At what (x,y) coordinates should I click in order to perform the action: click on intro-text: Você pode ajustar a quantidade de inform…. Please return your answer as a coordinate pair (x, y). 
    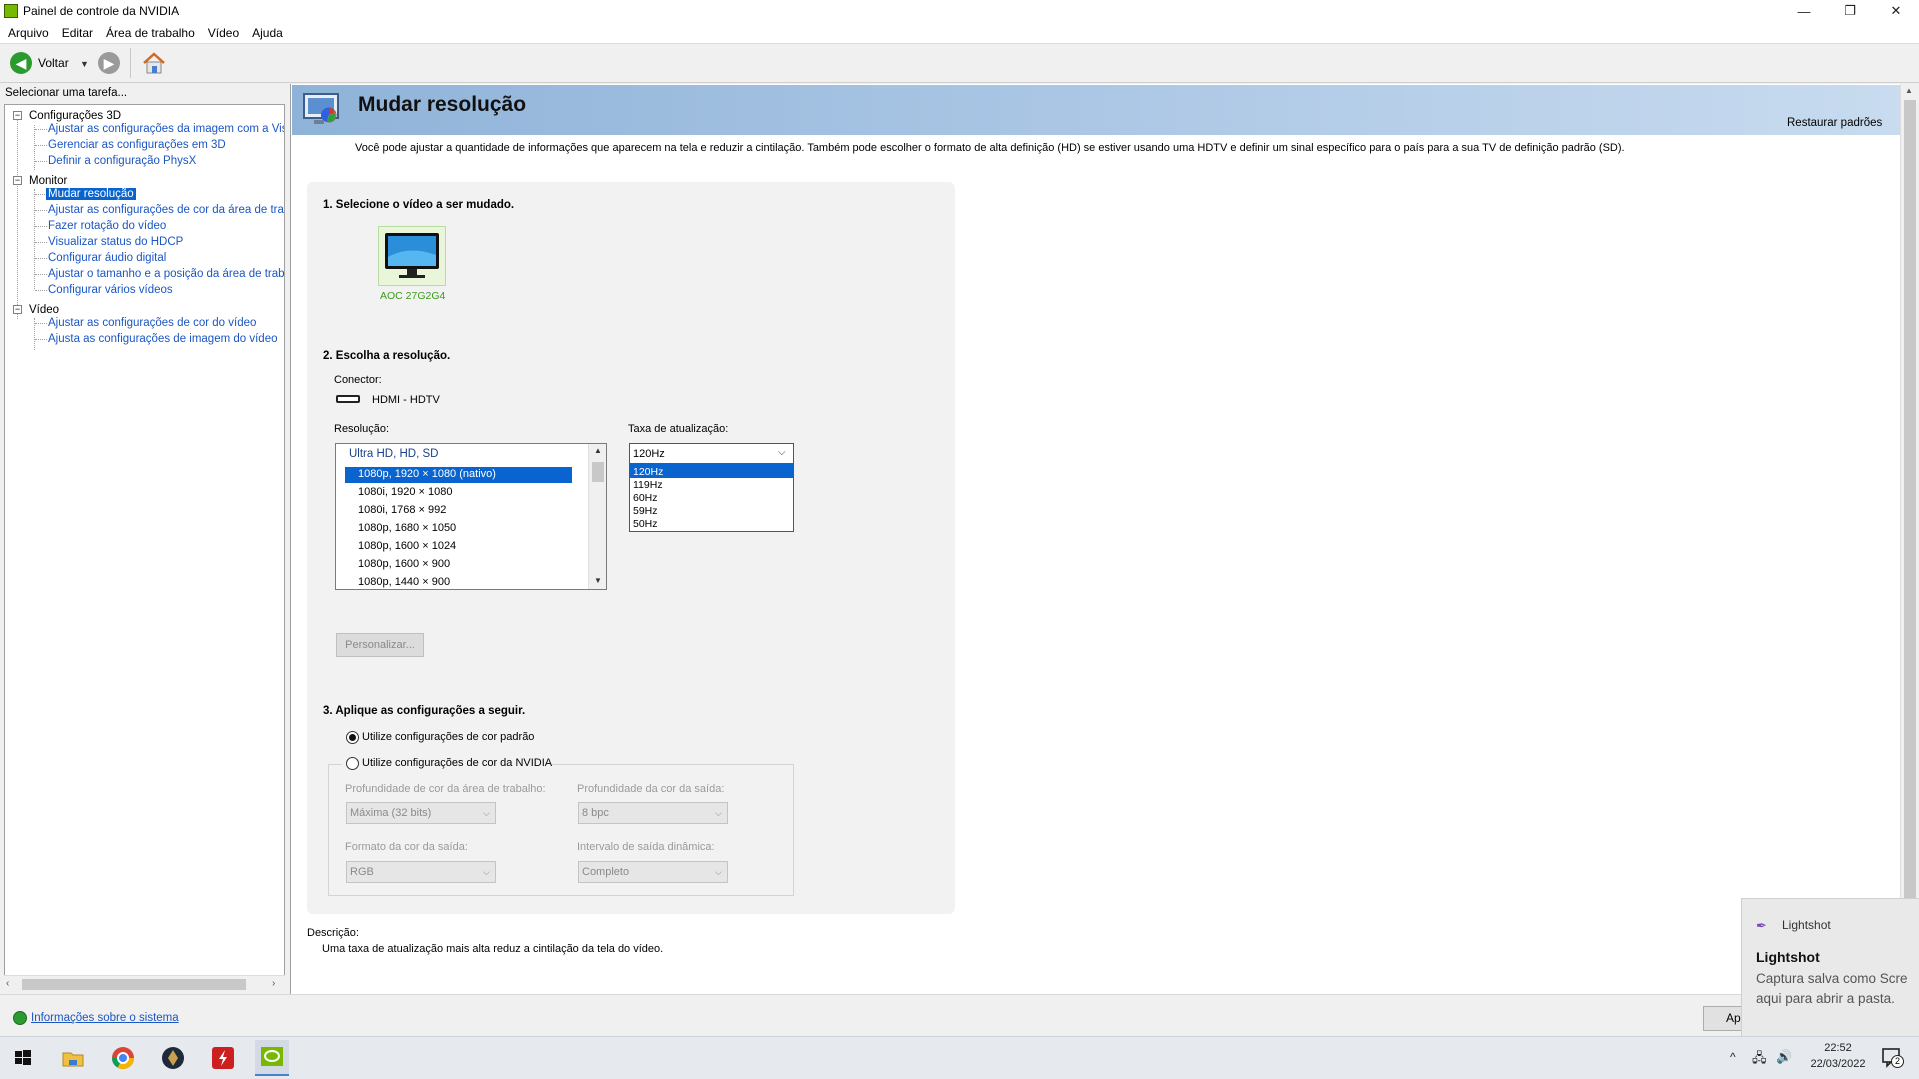
    Looking at the image, I should click on (990, 148).